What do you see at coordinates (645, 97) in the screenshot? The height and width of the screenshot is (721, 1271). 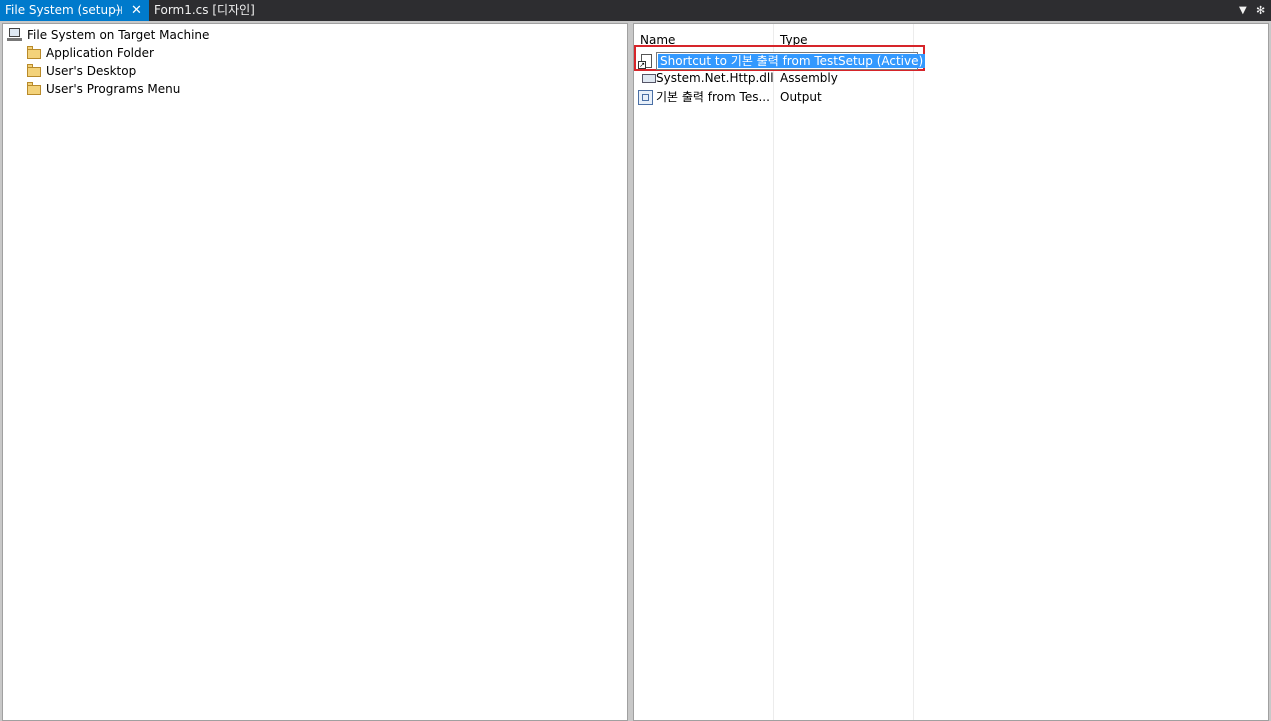 I see `project-output-icon` at bounding box center [645, 97].